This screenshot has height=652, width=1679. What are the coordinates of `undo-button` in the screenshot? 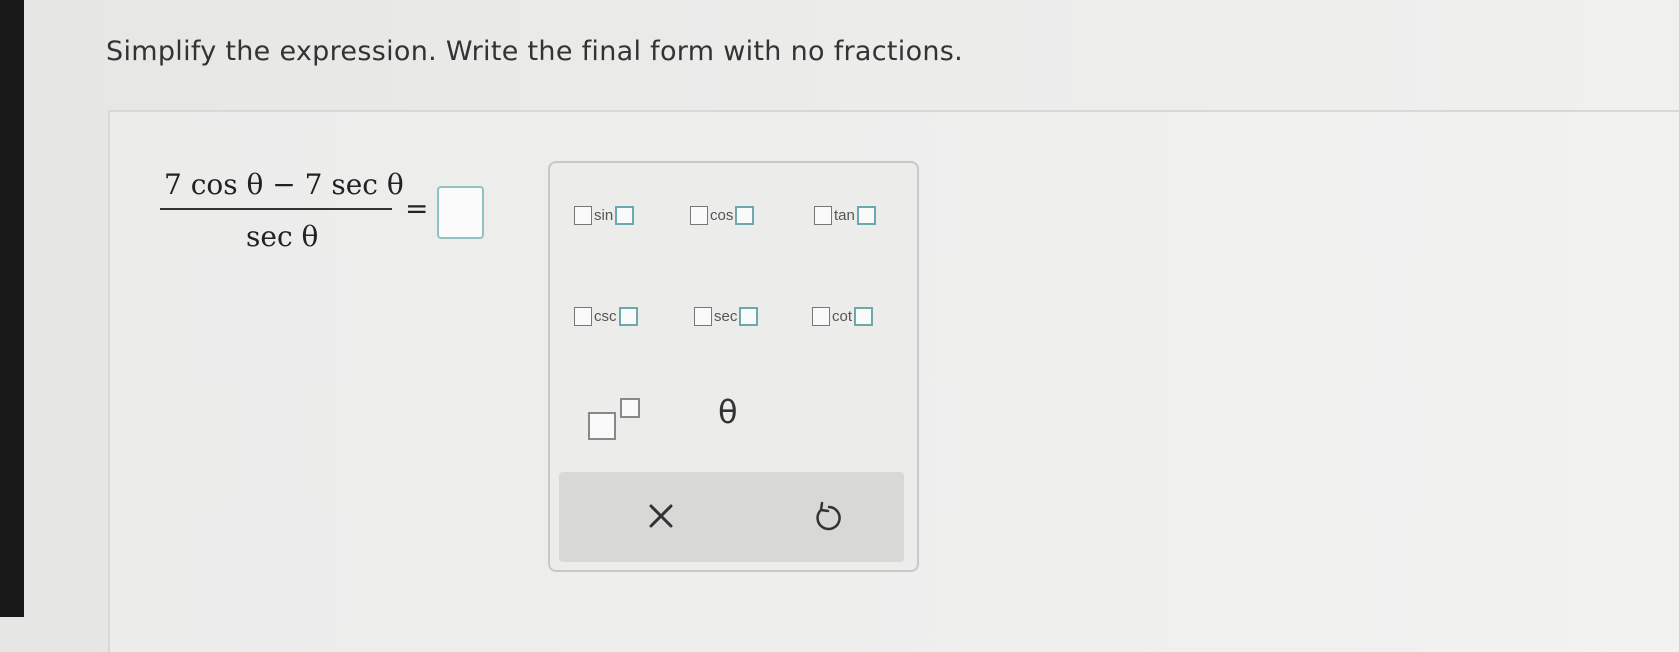 It's located at (829, 516).